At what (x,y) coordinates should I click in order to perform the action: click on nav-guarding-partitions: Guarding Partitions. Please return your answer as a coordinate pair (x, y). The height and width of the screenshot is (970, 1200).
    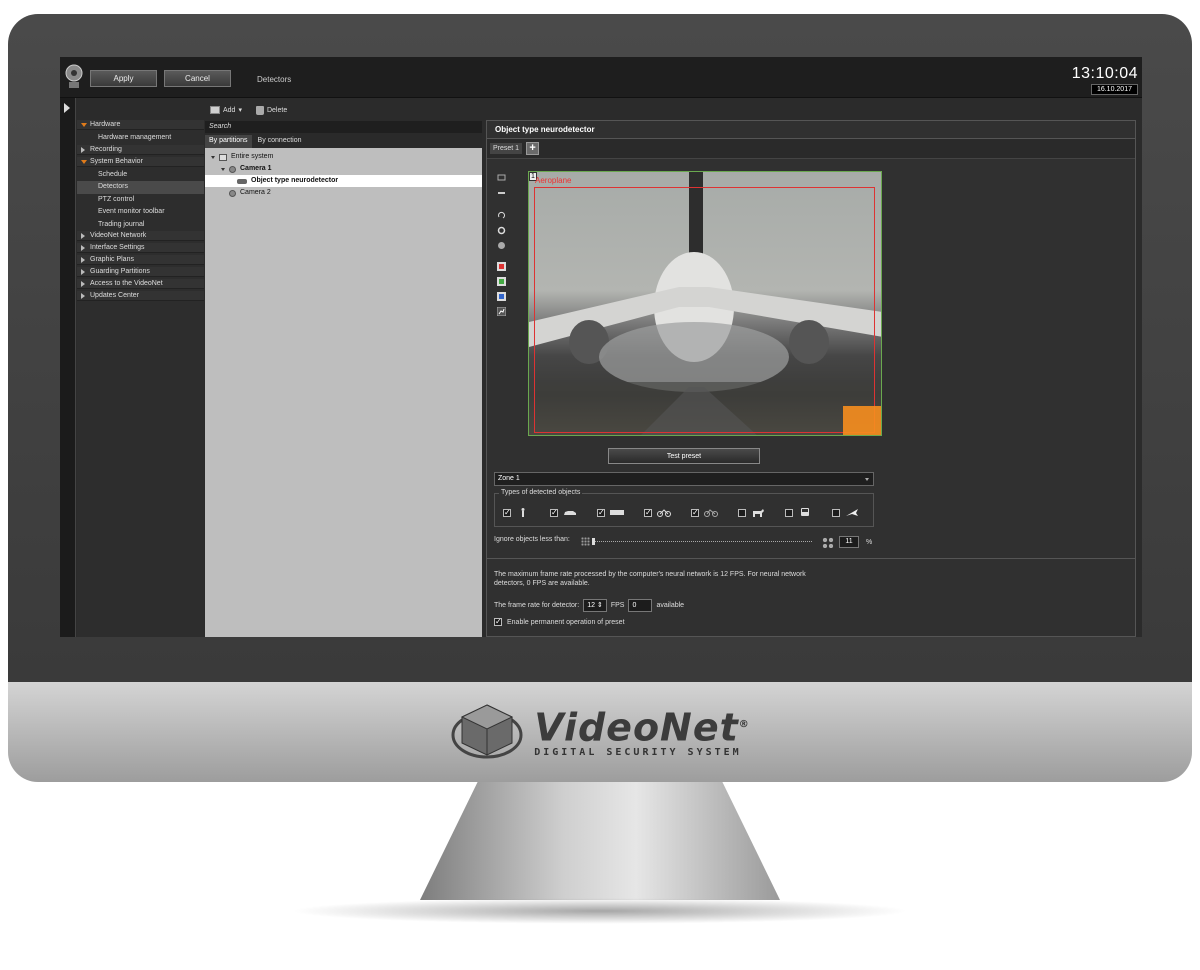
    Looking at the image, I should click on (140, 272).